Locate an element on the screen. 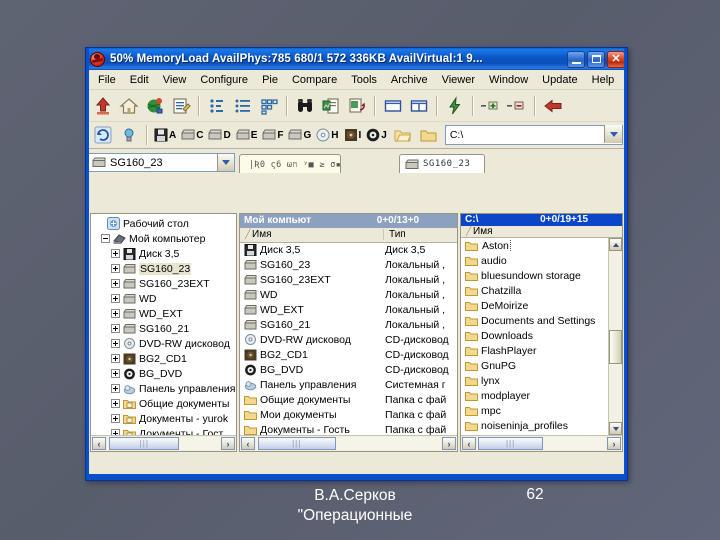 This screenshot has height=540, width=720. table-row: SG160_23 Локальный , is located at coordinates (348, 265).